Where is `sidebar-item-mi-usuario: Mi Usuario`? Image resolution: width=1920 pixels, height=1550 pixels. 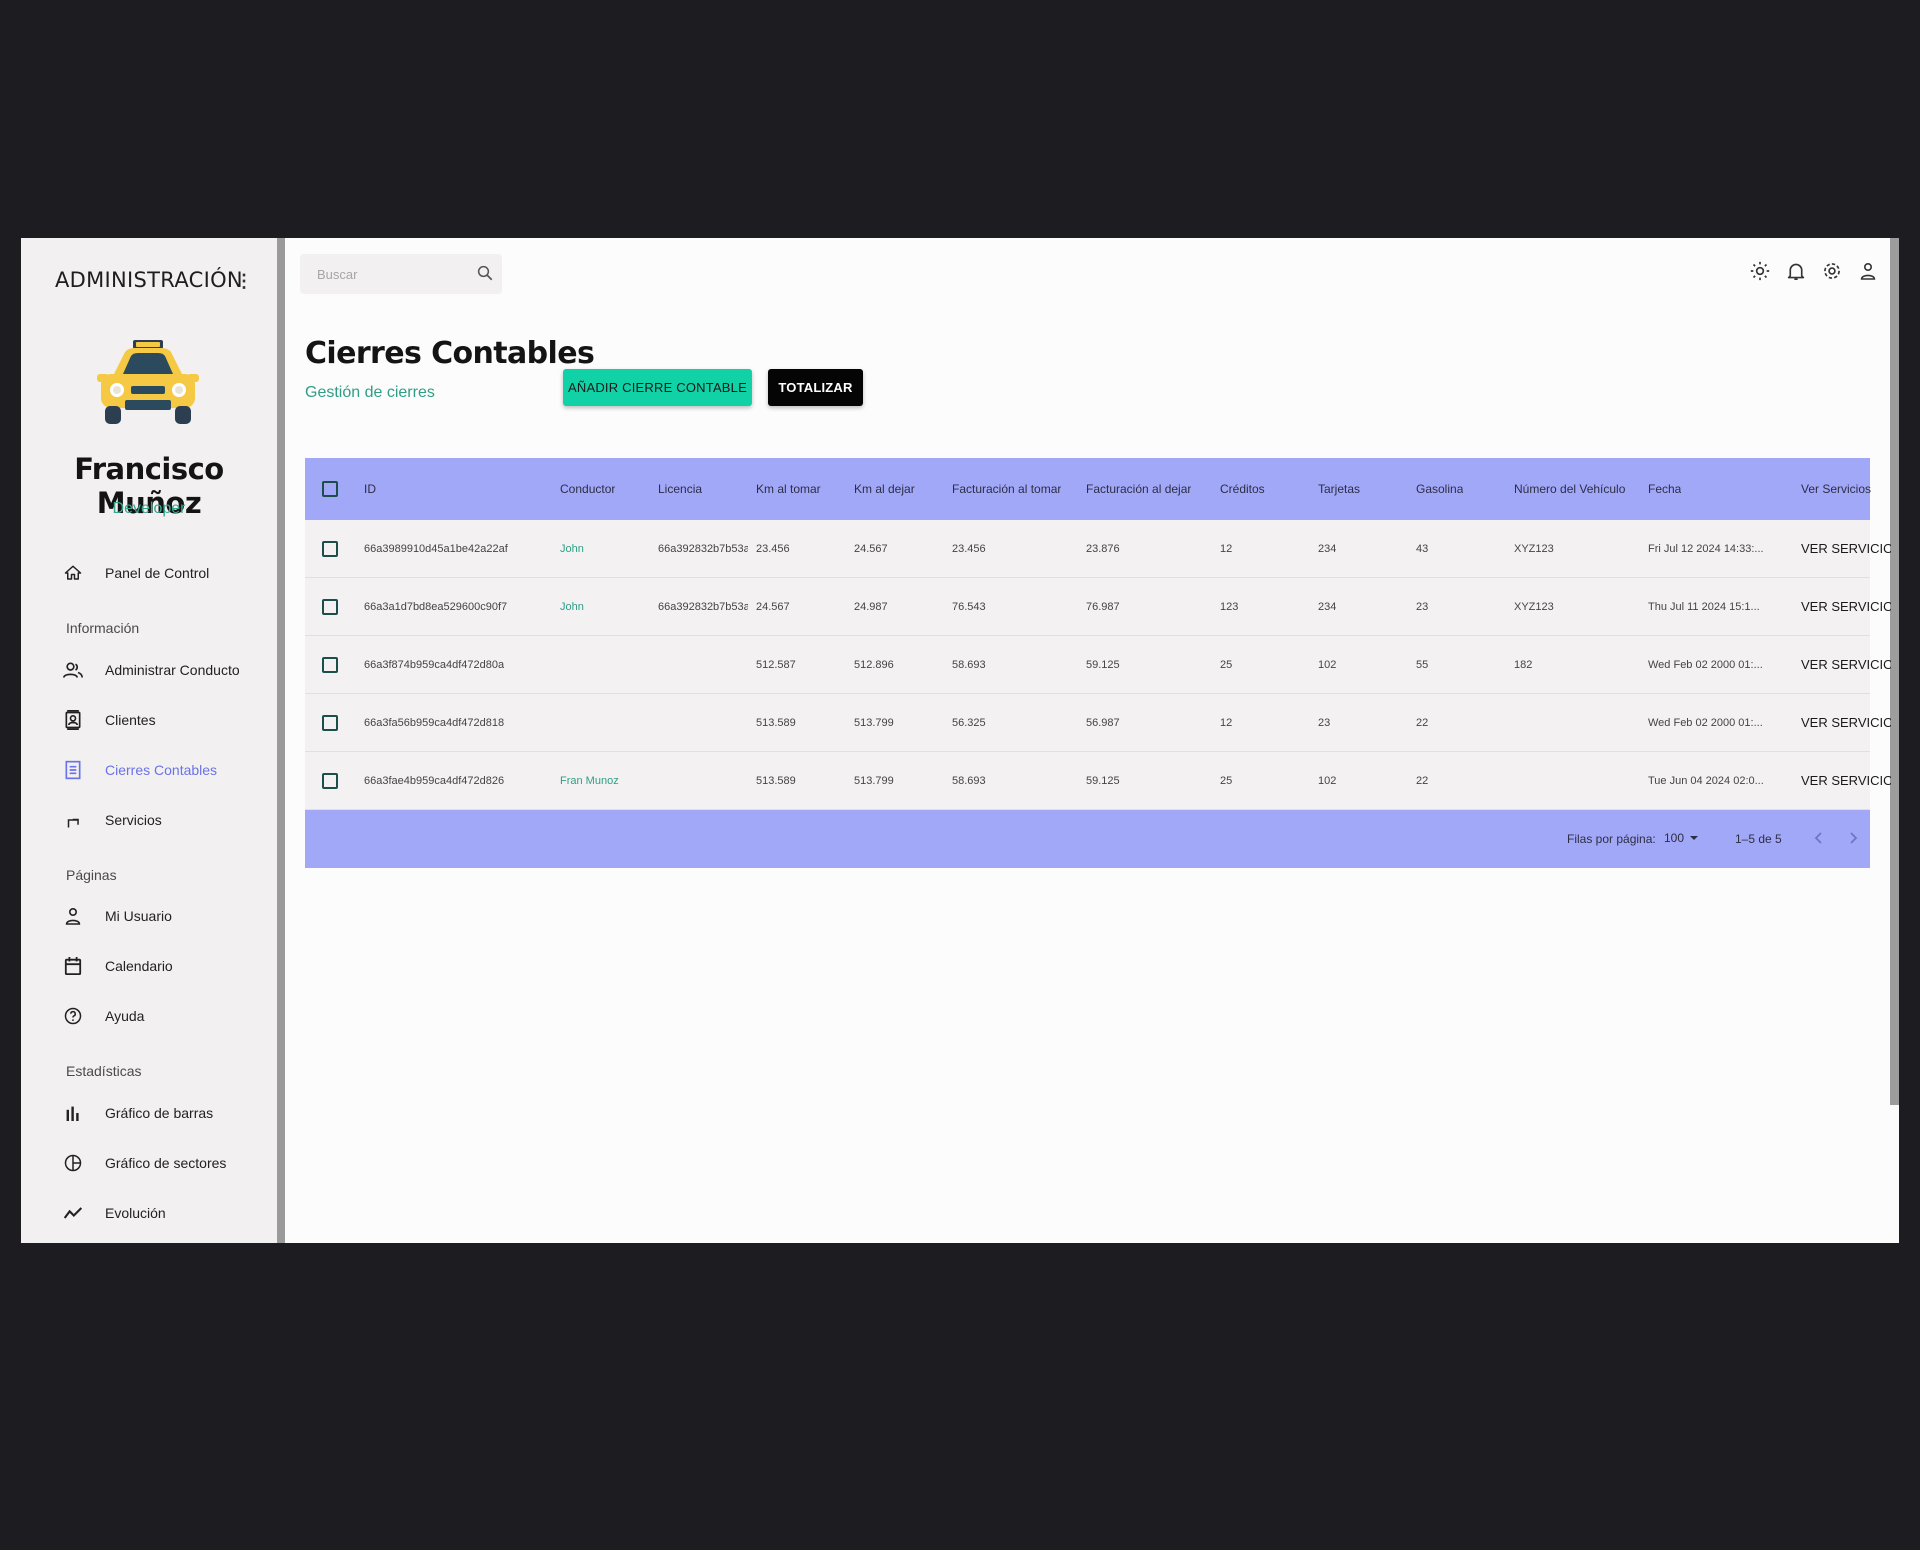 sidebar-item-mi-usuario: Mi Usuario is located at coordinates (116, 916).